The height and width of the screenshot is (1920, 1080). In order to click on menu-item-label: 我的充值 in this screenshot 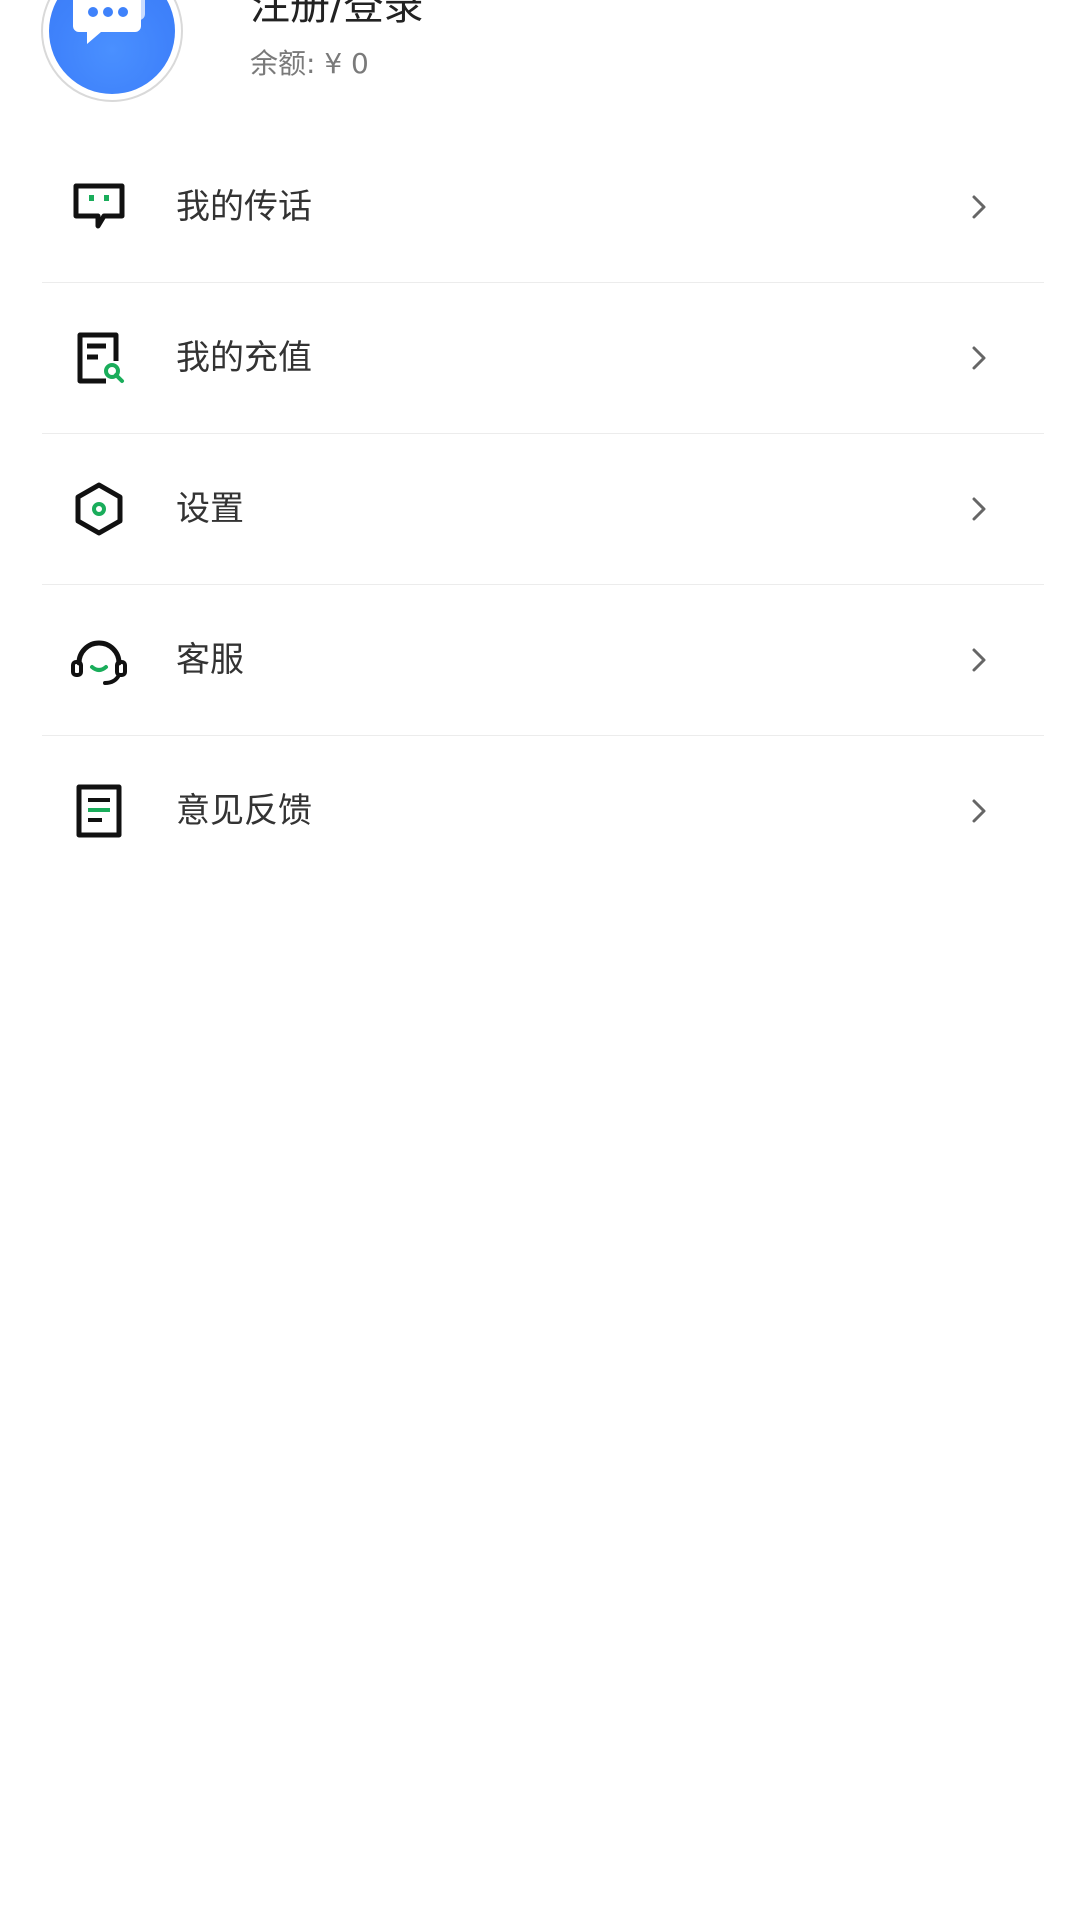, I will do `click(244, 358)`.